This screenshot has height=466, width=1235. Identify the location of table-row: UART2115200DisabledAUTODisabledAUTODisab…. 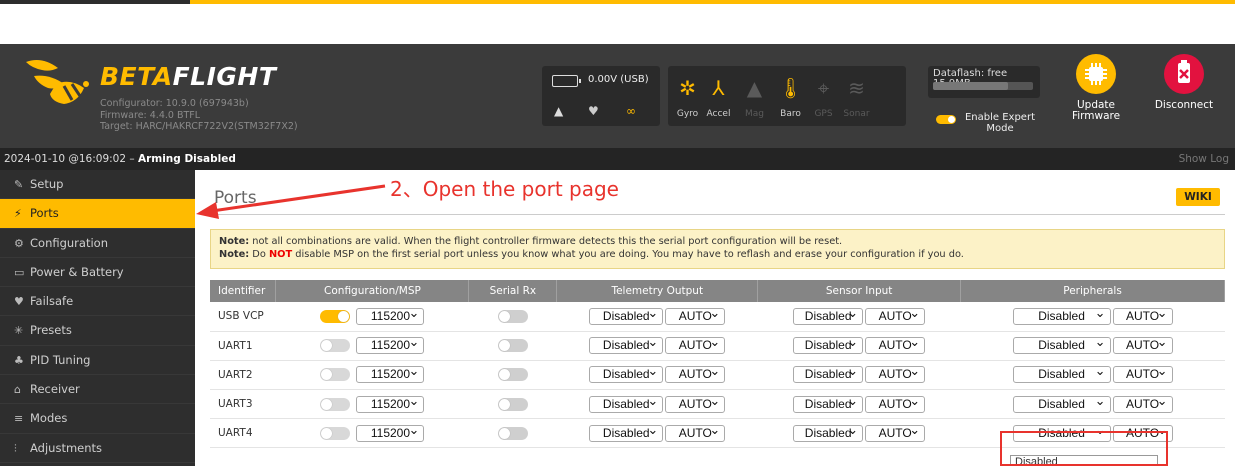
(717, 375).